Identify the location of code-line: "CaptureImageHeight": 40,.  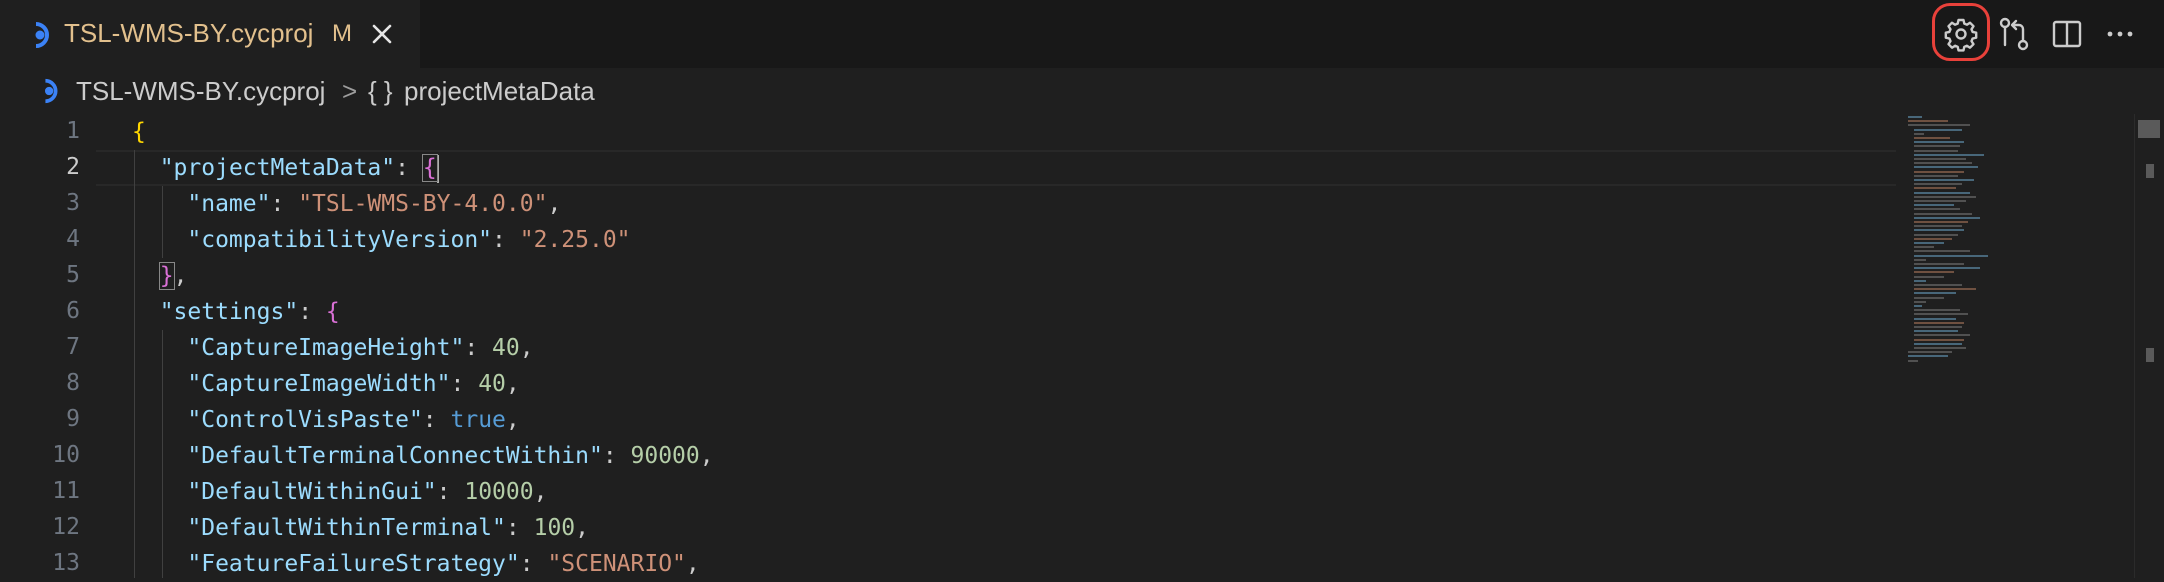
(333, 348).